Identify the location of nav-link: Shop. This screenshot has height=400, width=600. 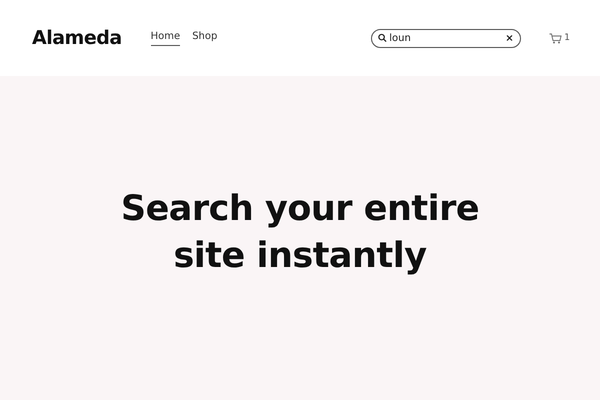
(205, 38).